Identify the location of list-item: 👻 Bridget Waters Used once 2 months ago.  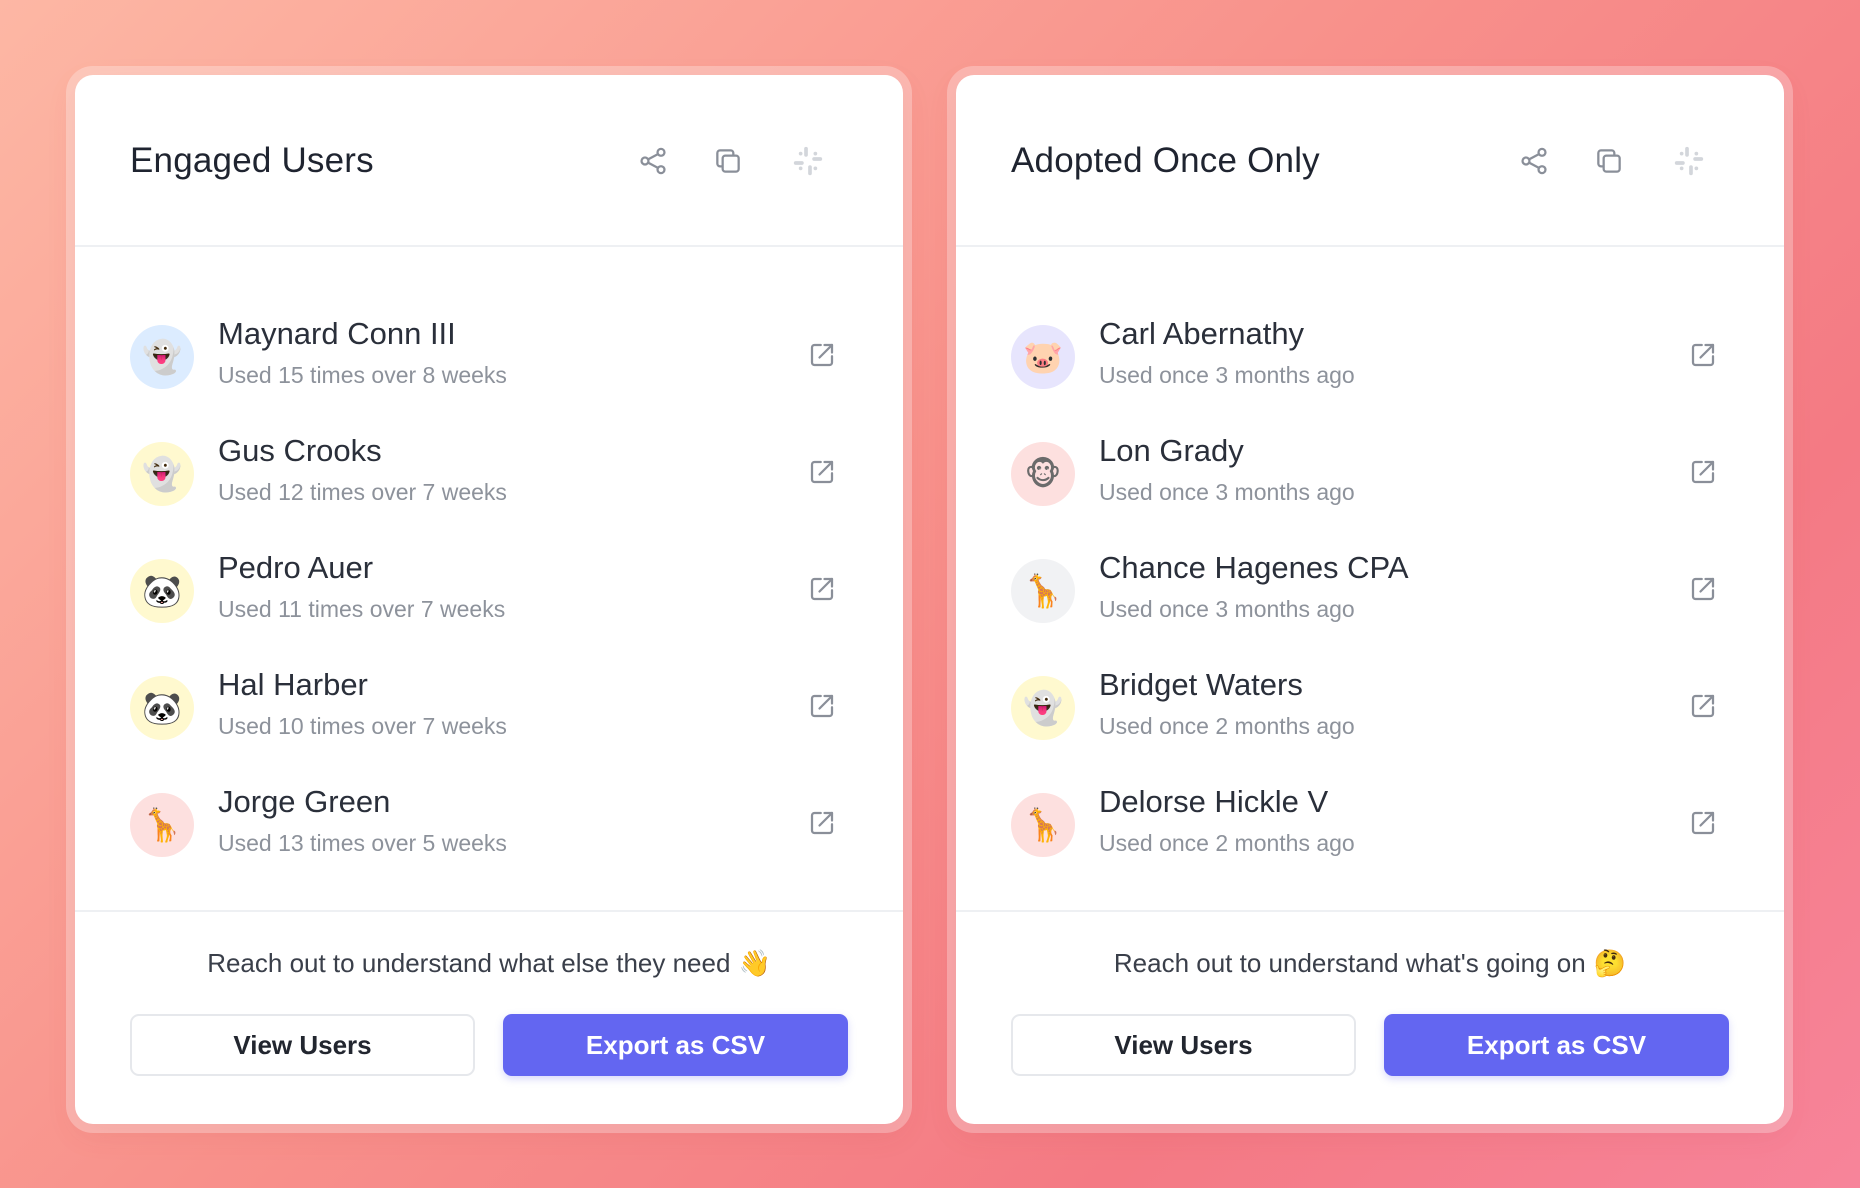
(1370, 706).